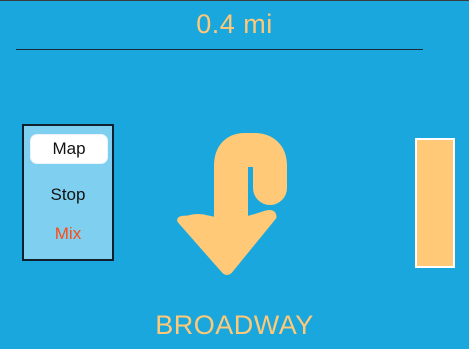 The image size is (469, 349). What do you see at coordinates (435, 203) in the screenshot?
I see `side-indicator-bar` at bounding box center [435, 203].